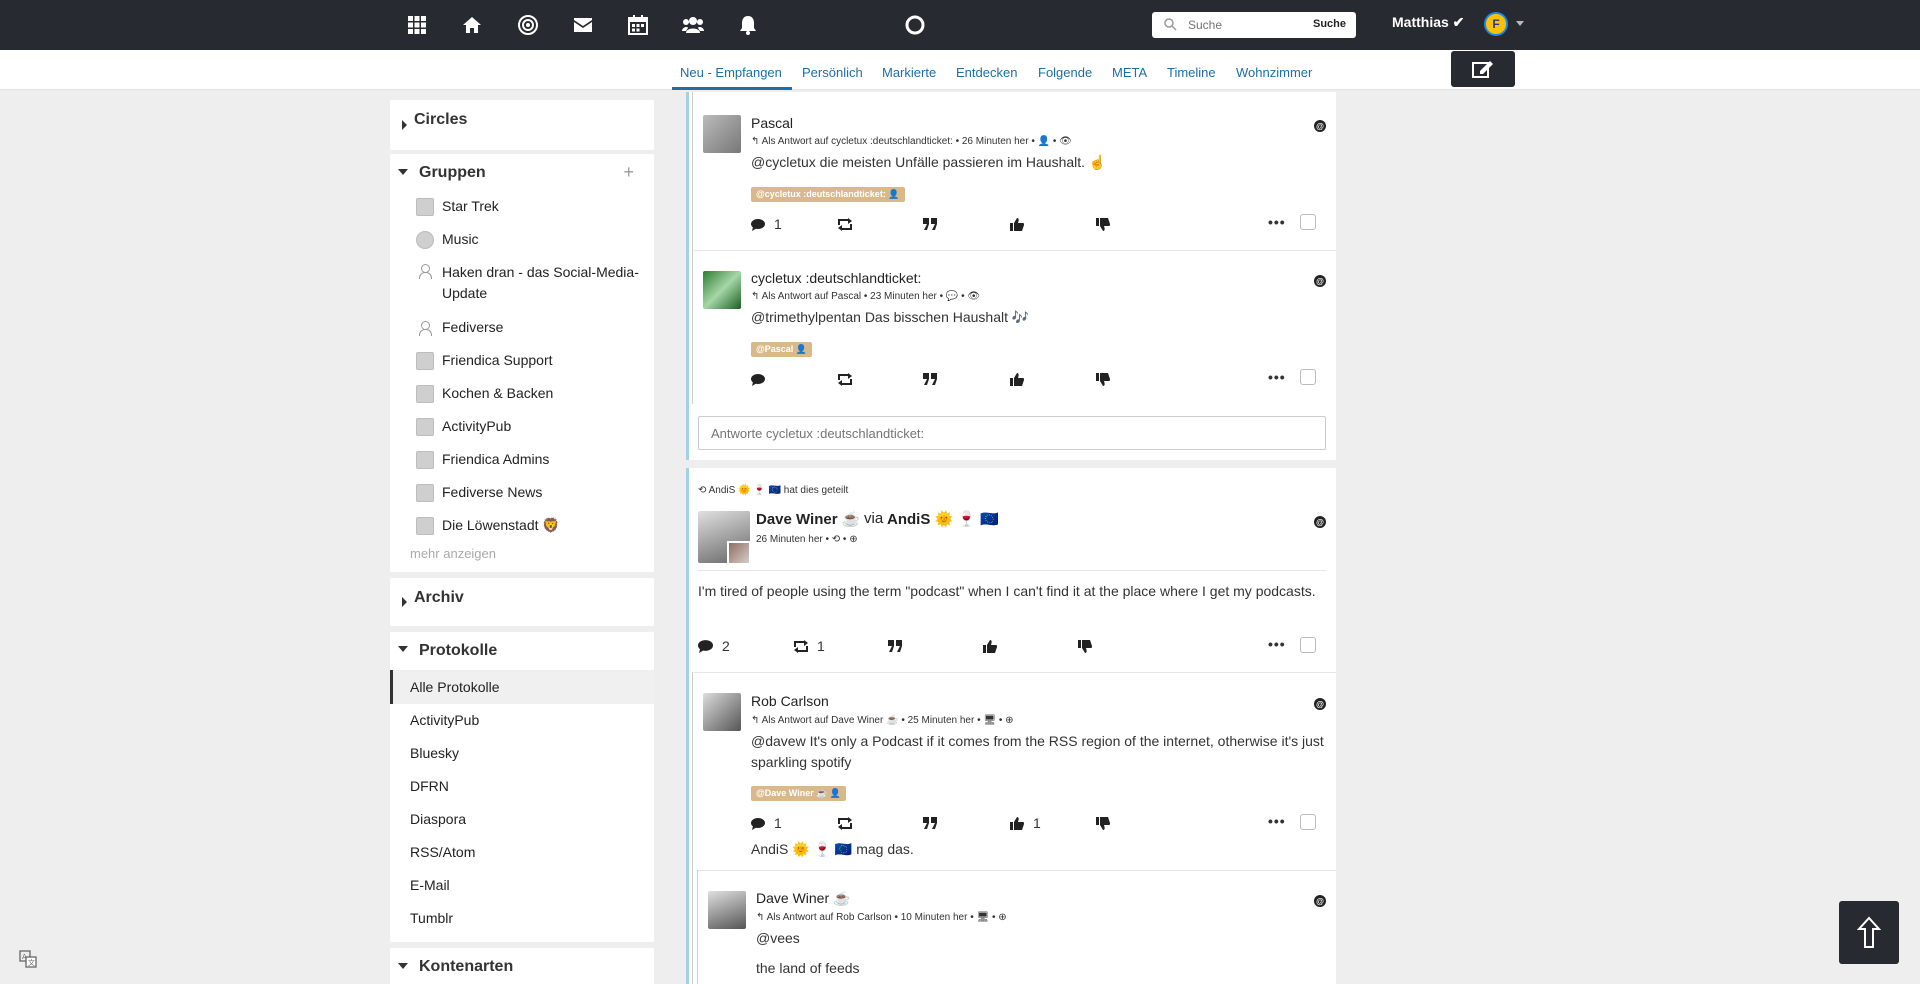  I want to click on group-item: Haken dran - das Social-Media-Update, so click(531, 283).